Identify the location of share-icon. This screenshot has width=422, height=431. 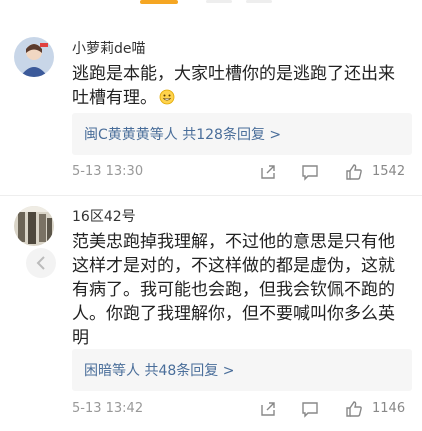
(268, 409).